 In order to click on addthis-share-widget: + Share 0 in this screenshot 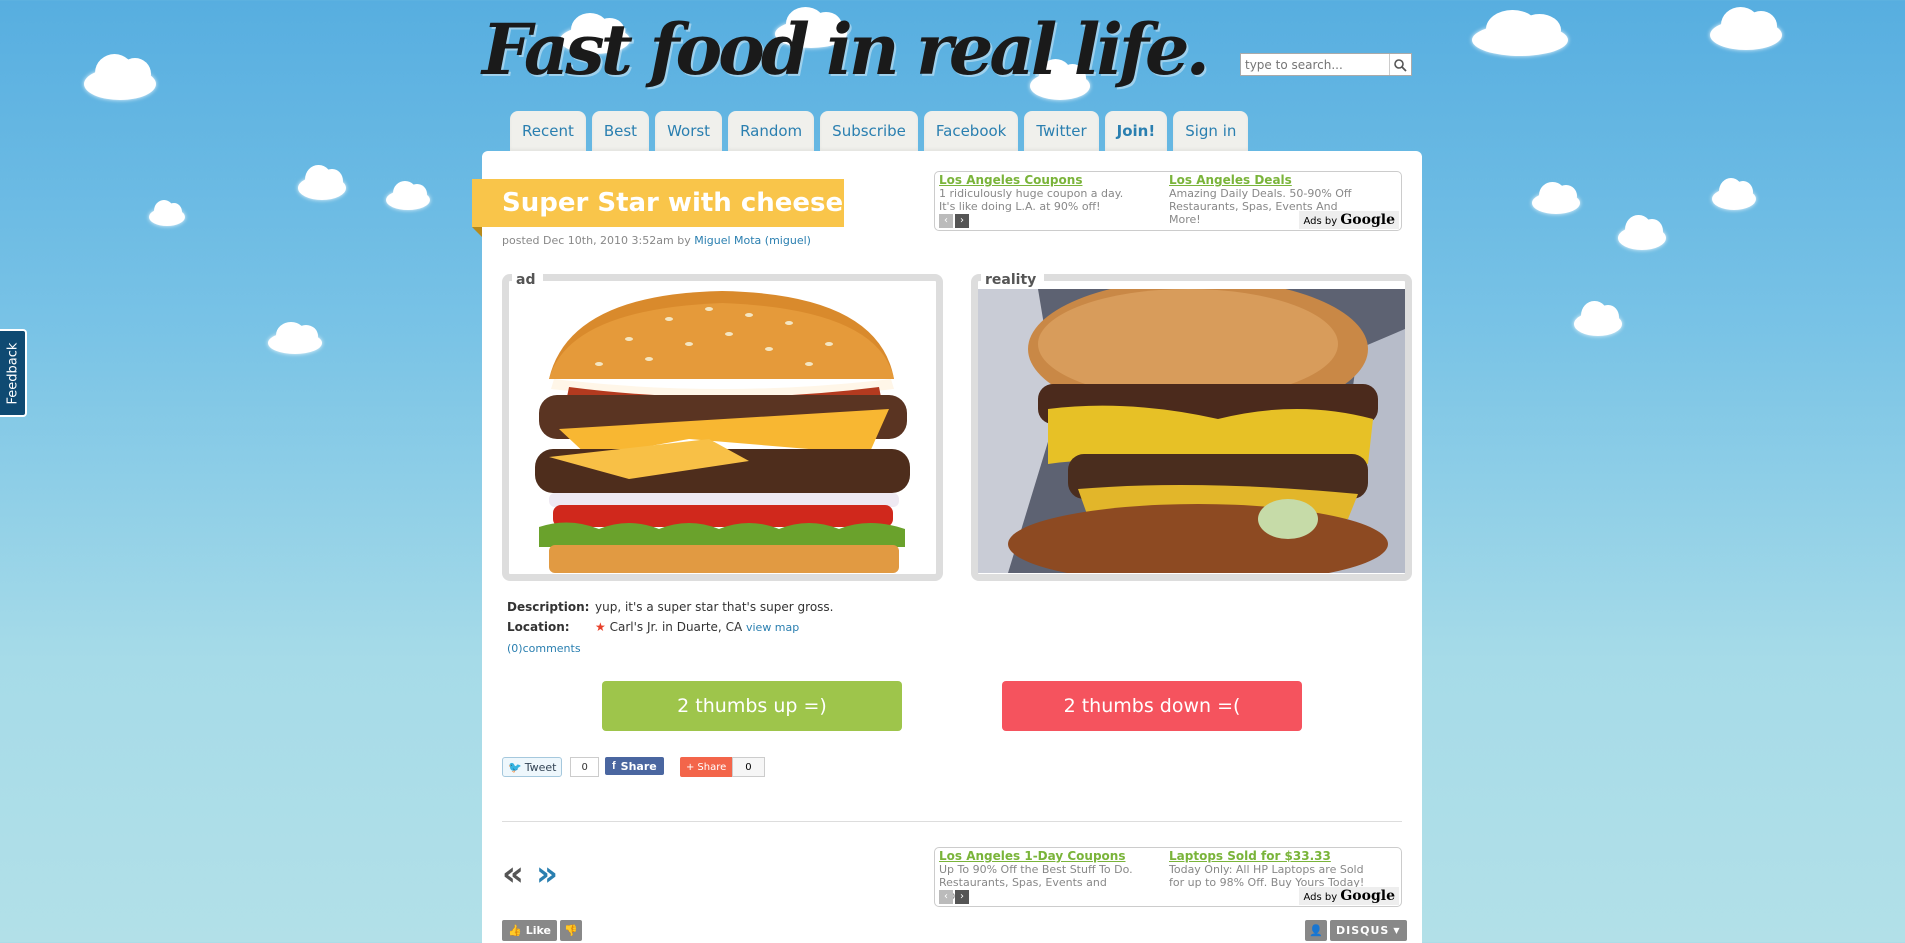, I will do `click(722, 767)`.